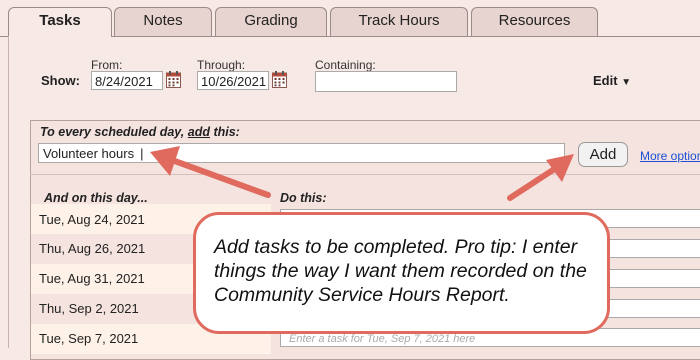 The height and width of the screenshot is (360, 700). What do you see at coordinates (533, 183) in the screenshot?
I see `arrow-to-add` at bounding box center [533, 183].